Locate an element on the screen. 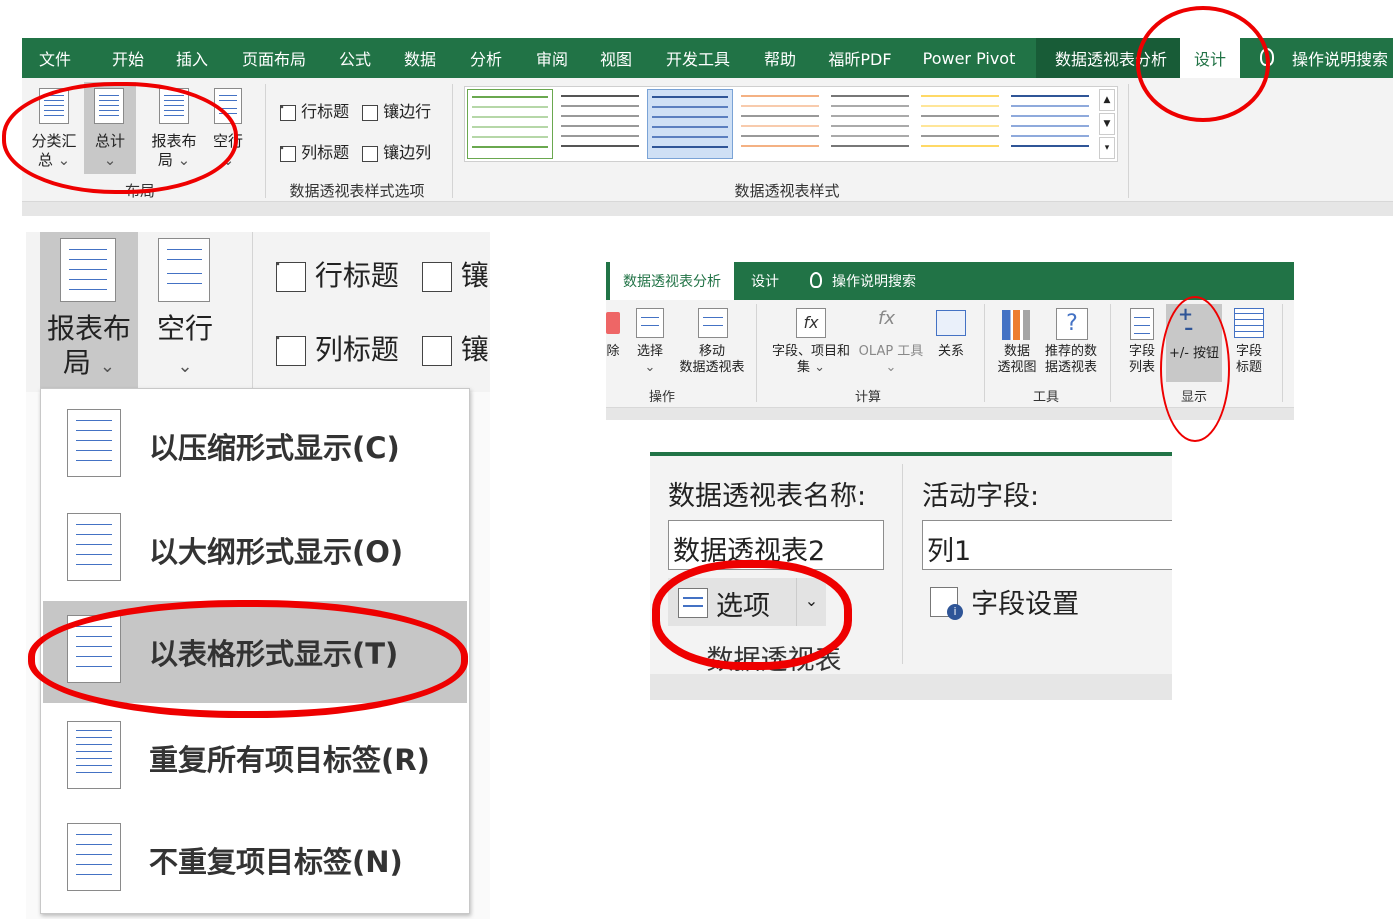  highlight-layout-group is located at coordinates (120, 138).